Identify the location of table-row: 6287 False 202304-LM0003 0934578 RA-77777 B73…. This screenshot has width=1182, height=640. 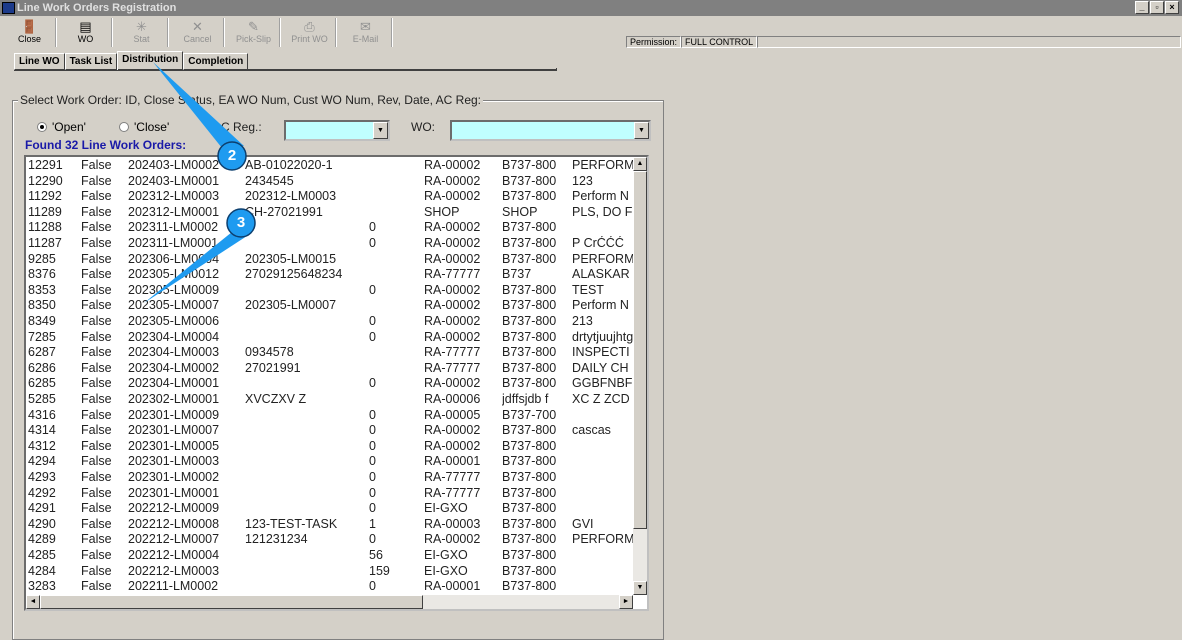
(331, 353).